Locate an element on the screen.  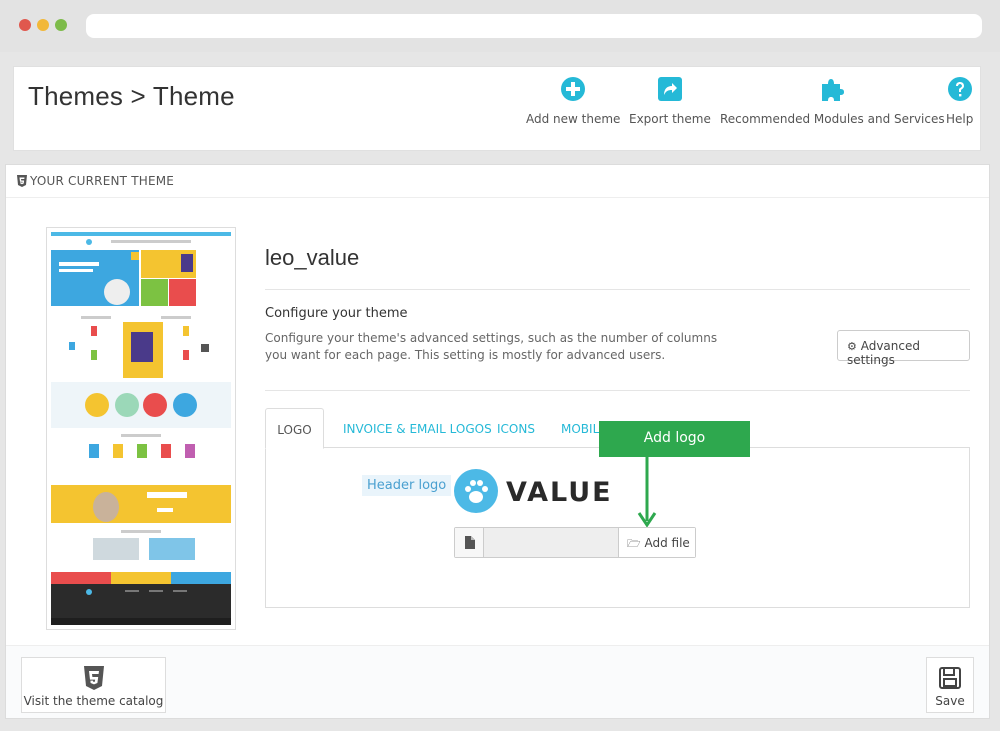
header-logo-image: VALUE is located at coordinates (532, 493).